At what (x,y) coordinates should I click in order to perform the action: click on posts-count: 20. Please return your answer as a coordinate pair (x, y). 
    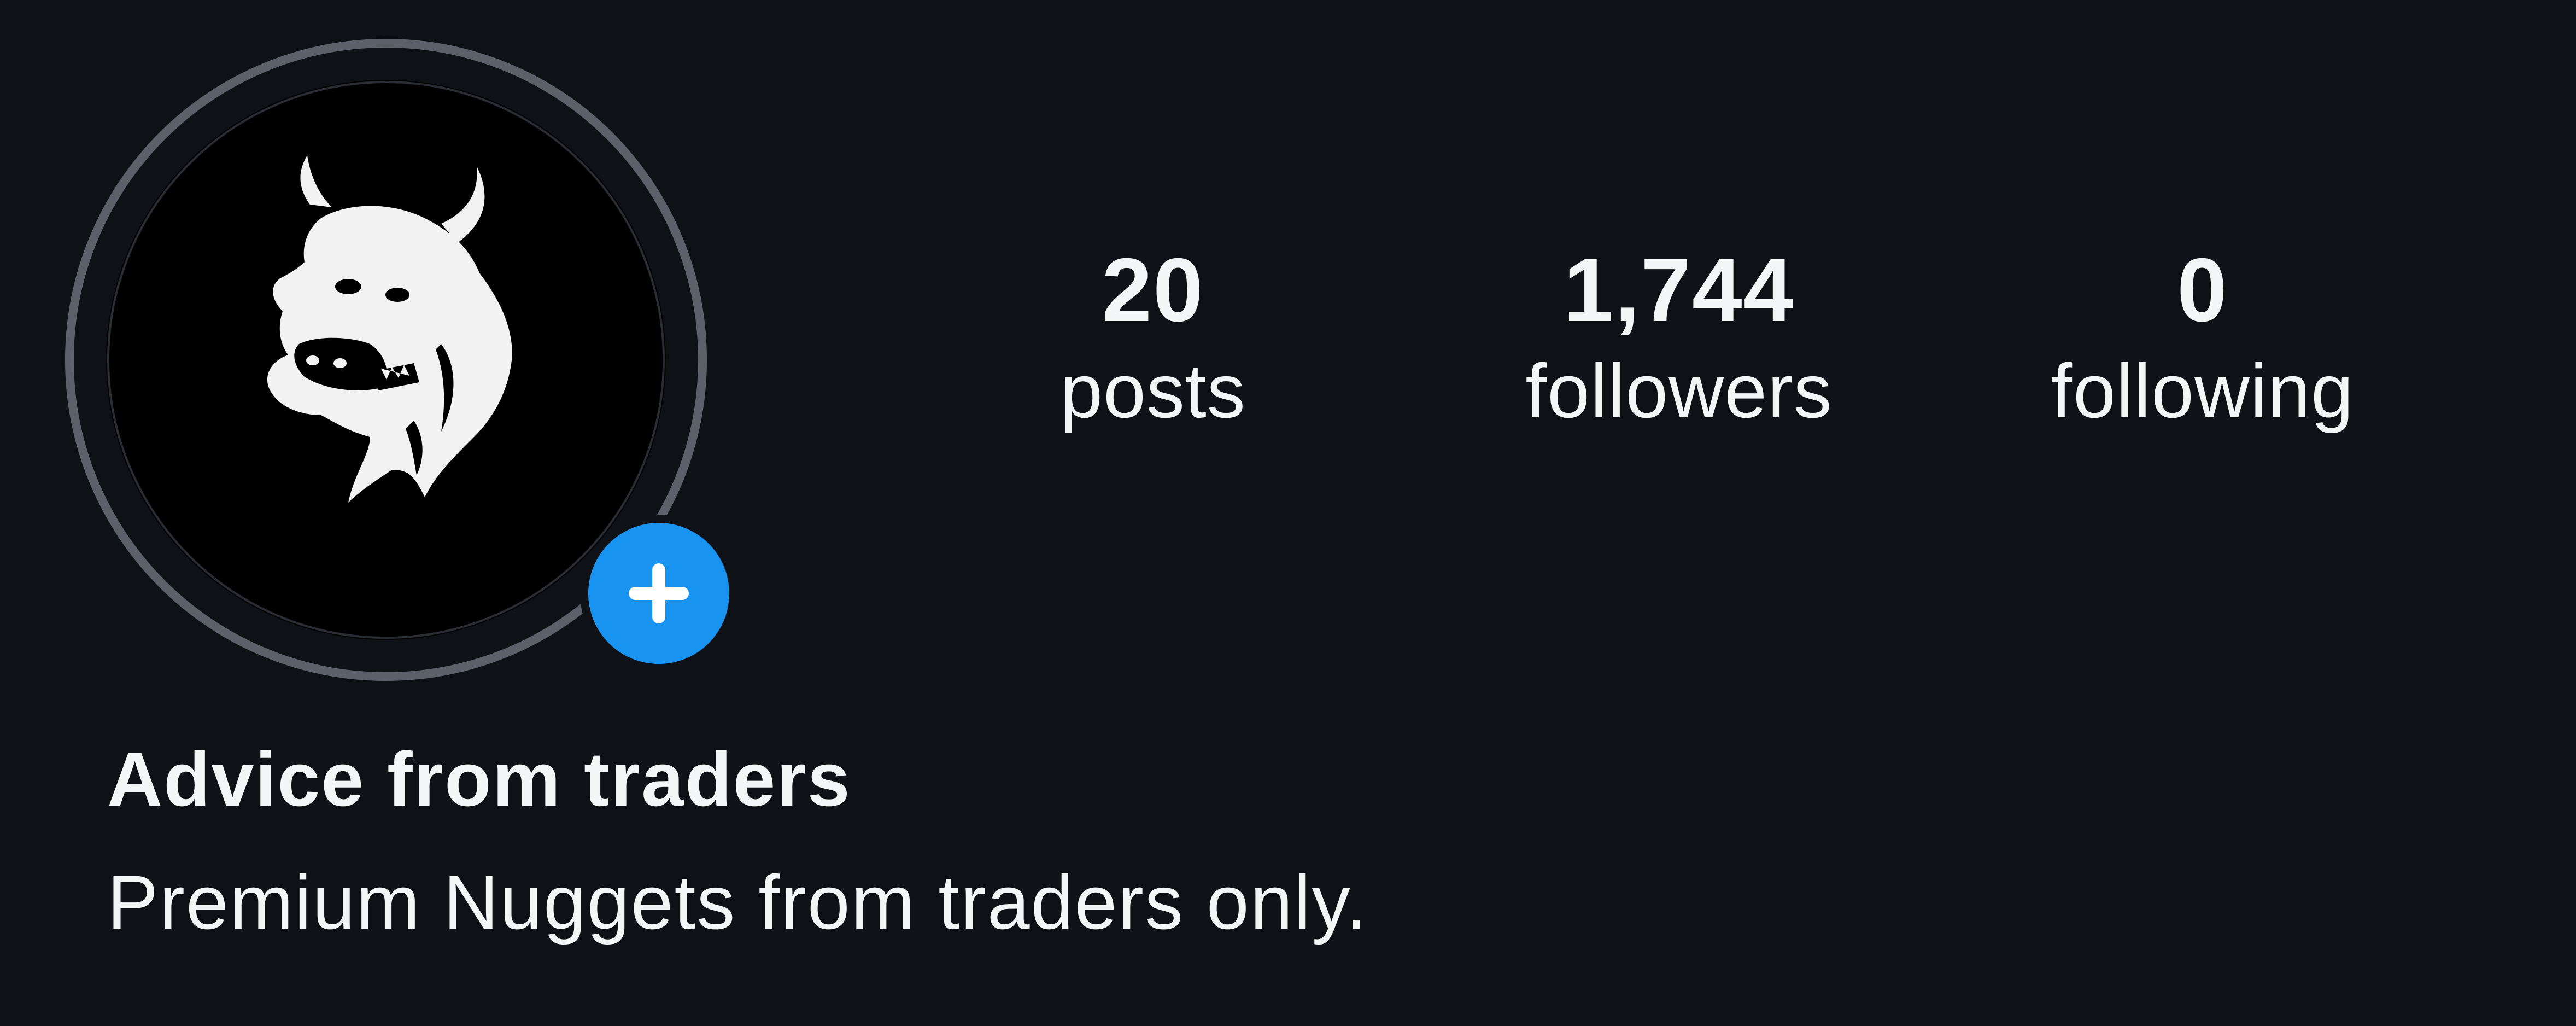
    Looking at the image, I should click on (1153, 290).